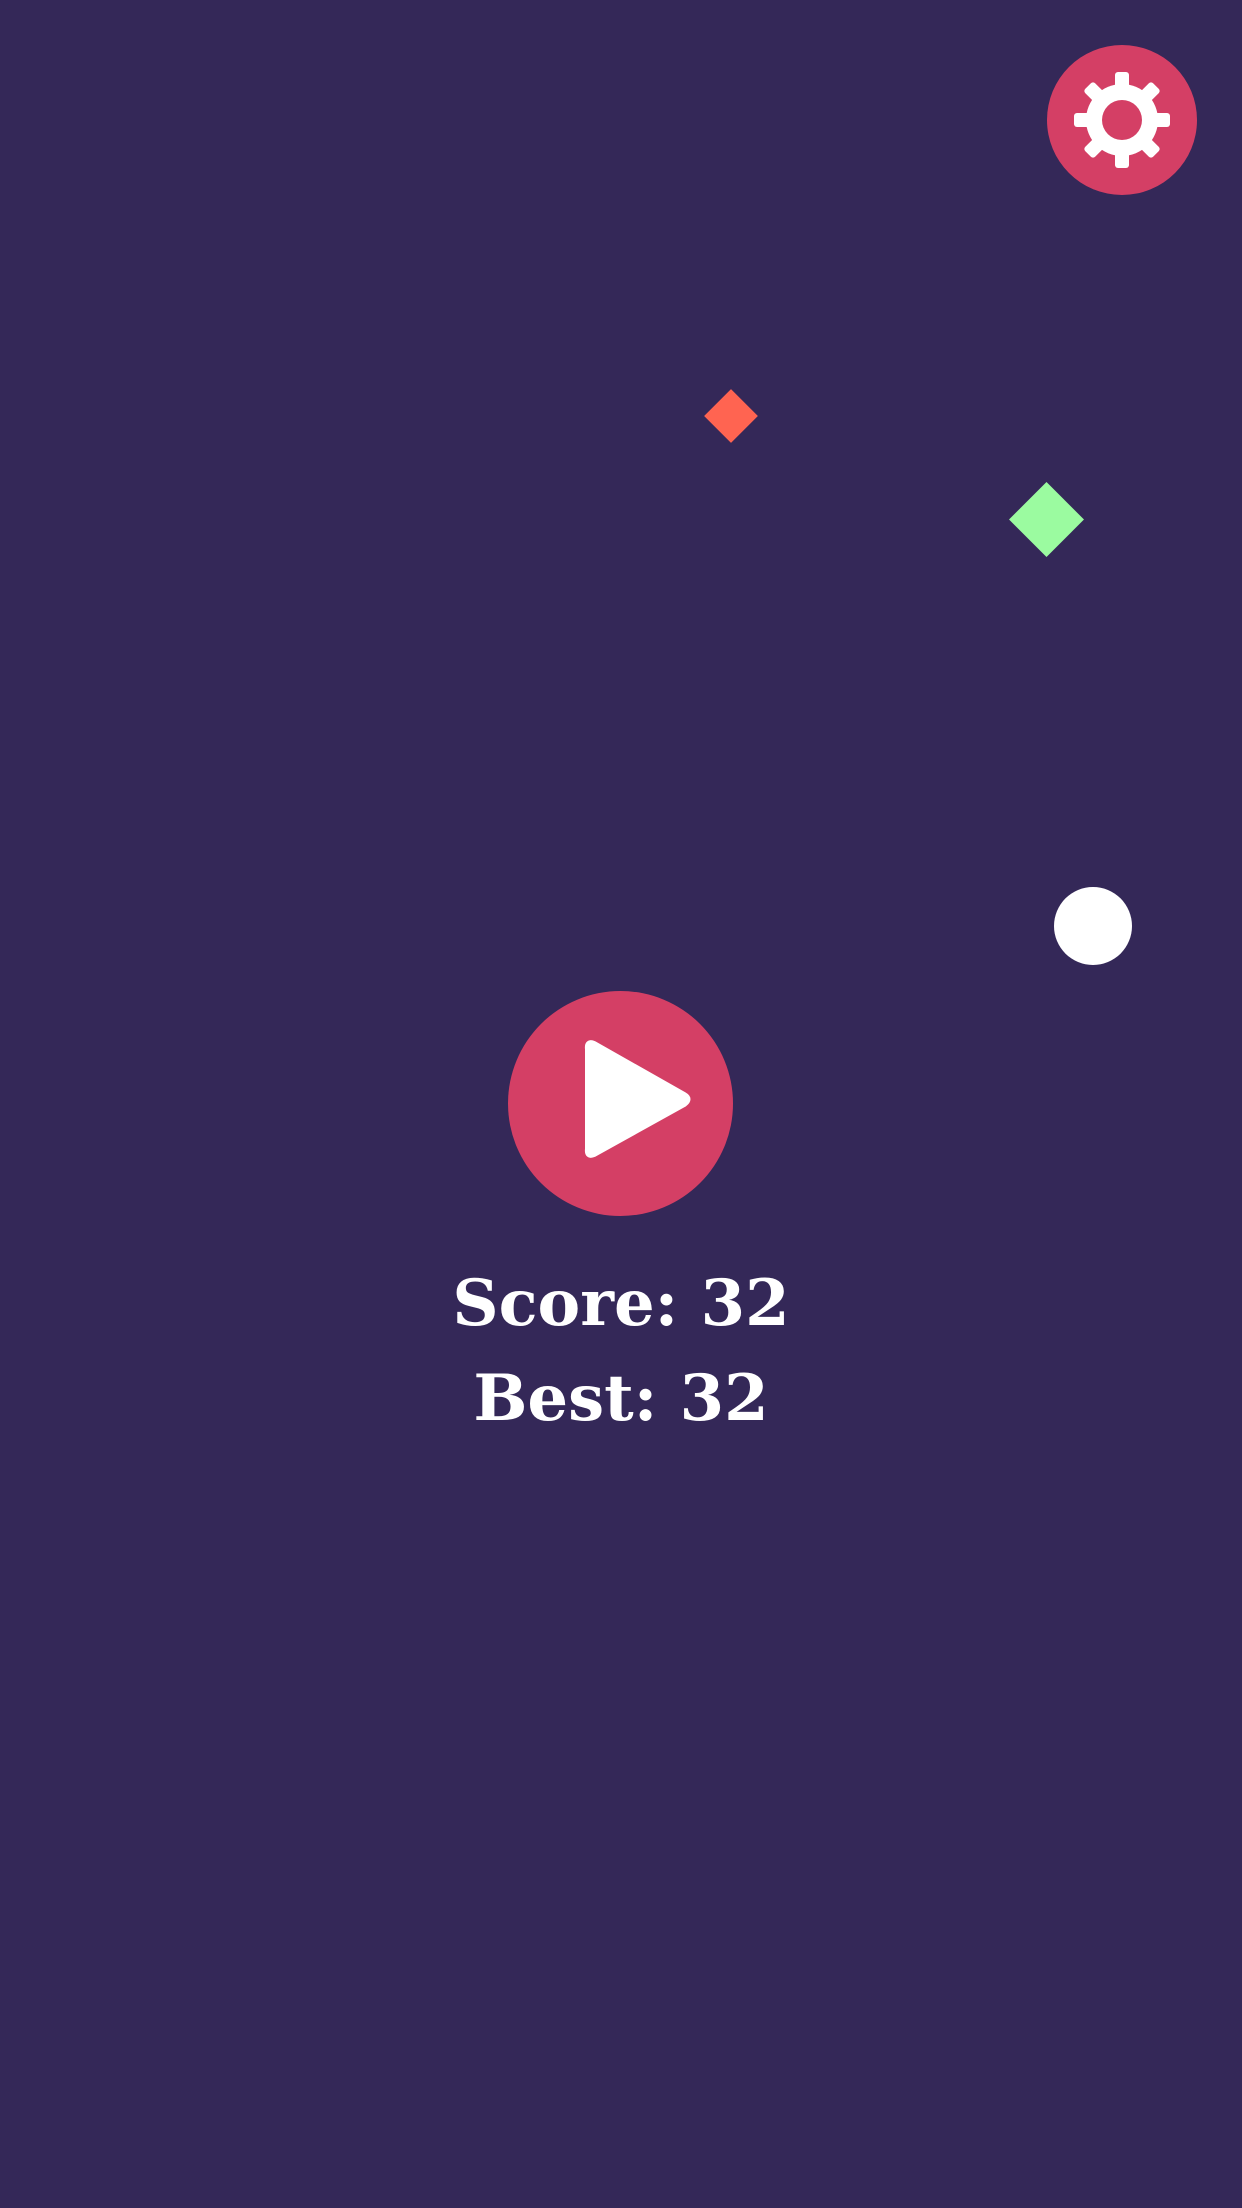  What do you see at coordinates (565, 1303) in the screenshot?
I see `score-label: Score:` at bounding box center [565, 1303].